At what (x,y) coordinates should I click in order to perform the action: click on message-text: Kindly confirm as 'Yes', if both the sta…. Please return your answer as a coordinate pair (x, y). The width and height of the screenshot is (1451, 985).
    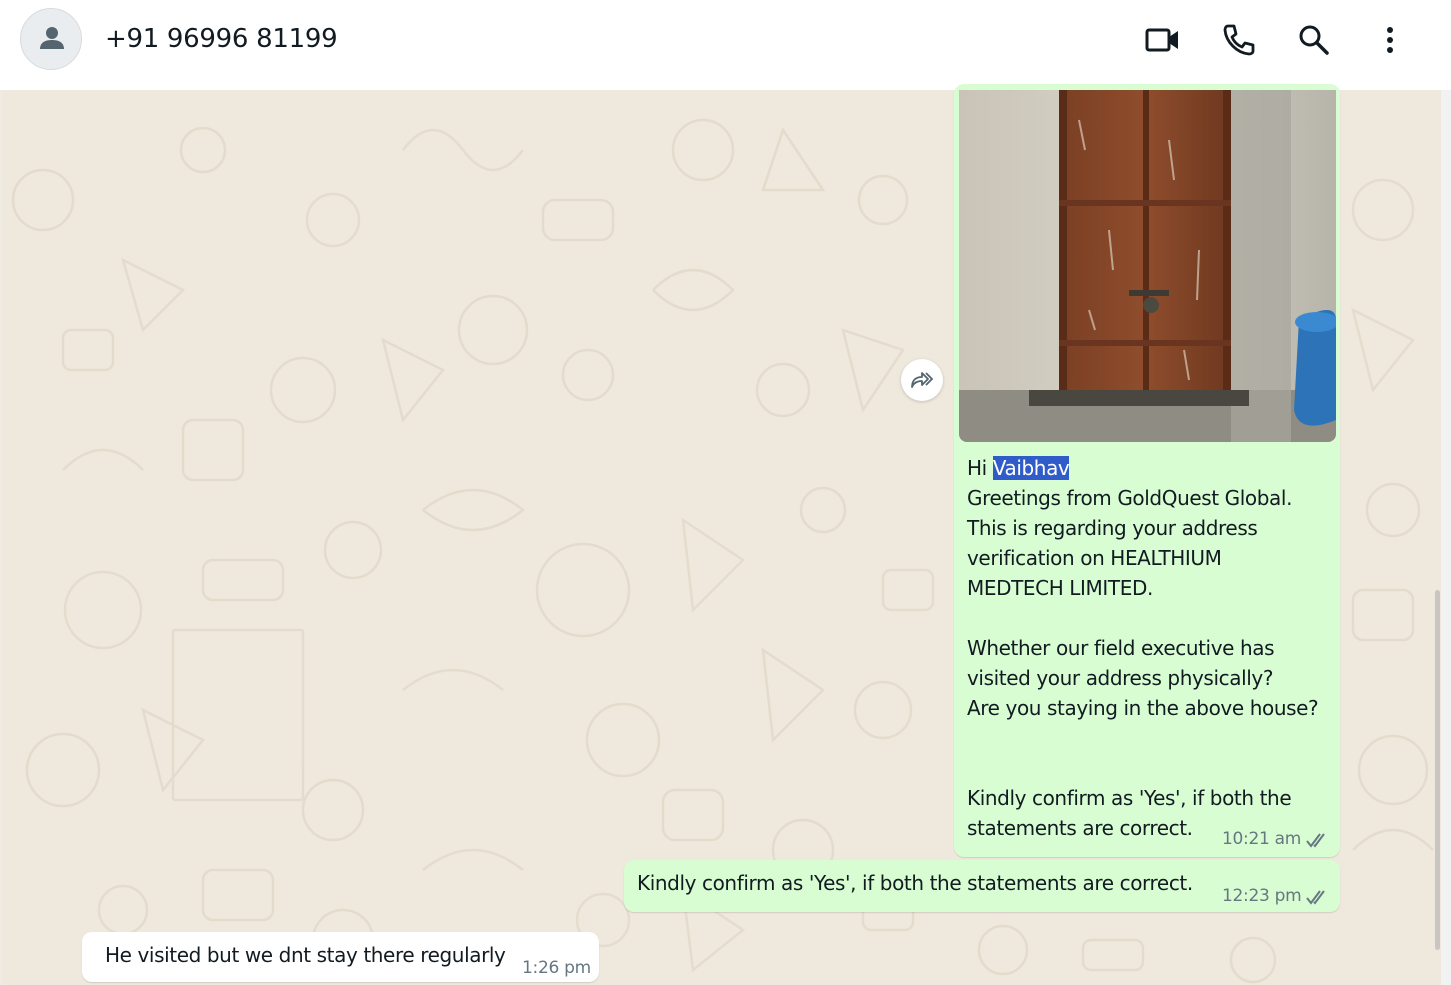
    Looking at the image, I should click on (915, 883).